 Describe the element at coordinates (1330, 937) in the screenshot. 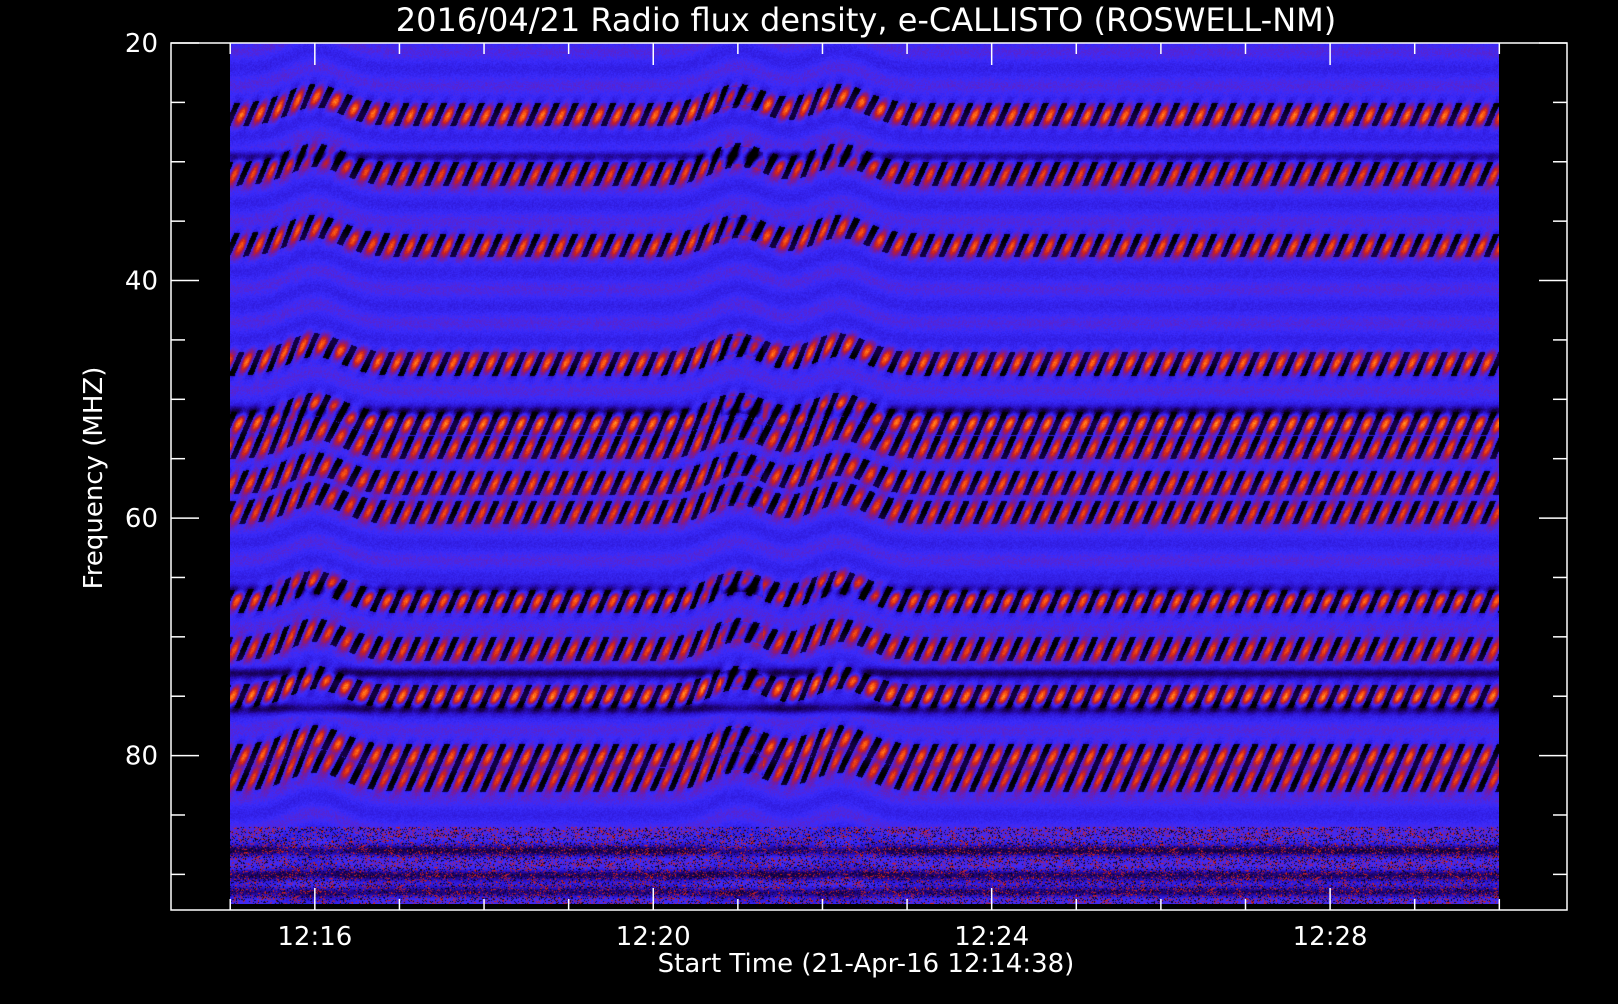

I see `x-tick-label: 12:28` at that location.